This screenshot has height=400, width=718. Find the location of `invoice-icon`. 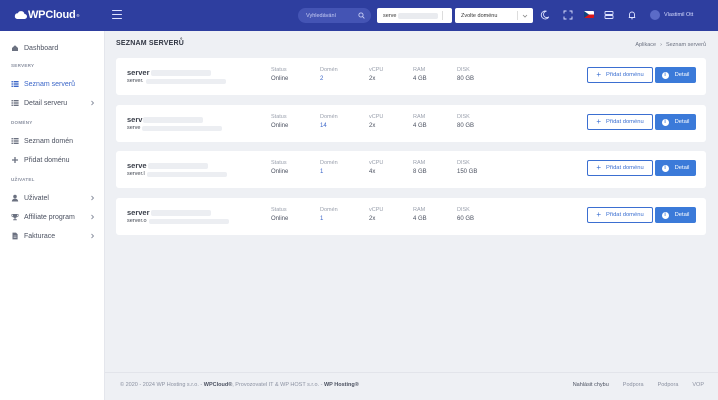

invoice-icon is located at coordinates (15, 236).